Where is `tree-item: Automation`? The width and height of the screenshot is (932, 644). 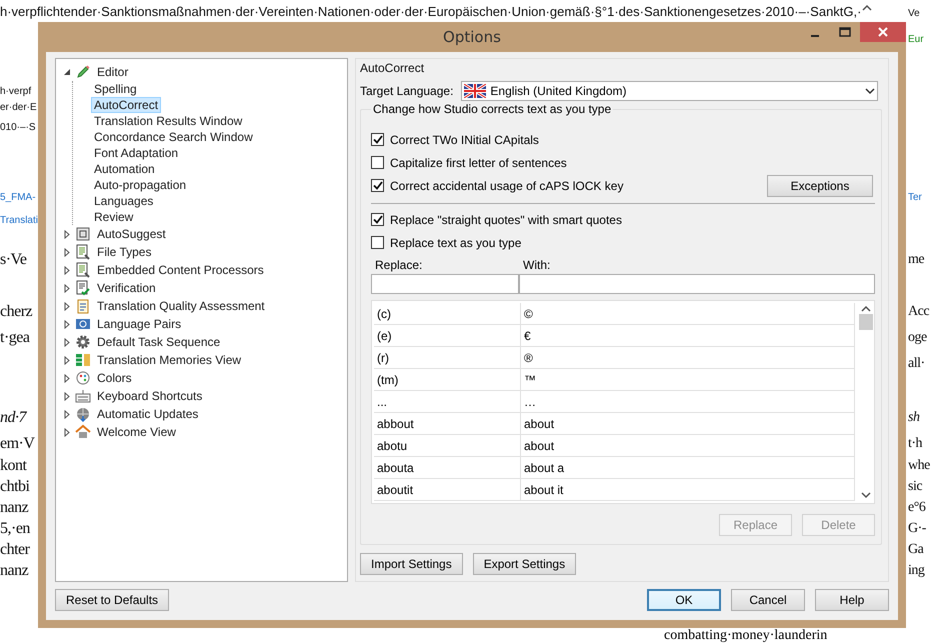 tree-item: Automation is located at coordinates (124, 169).